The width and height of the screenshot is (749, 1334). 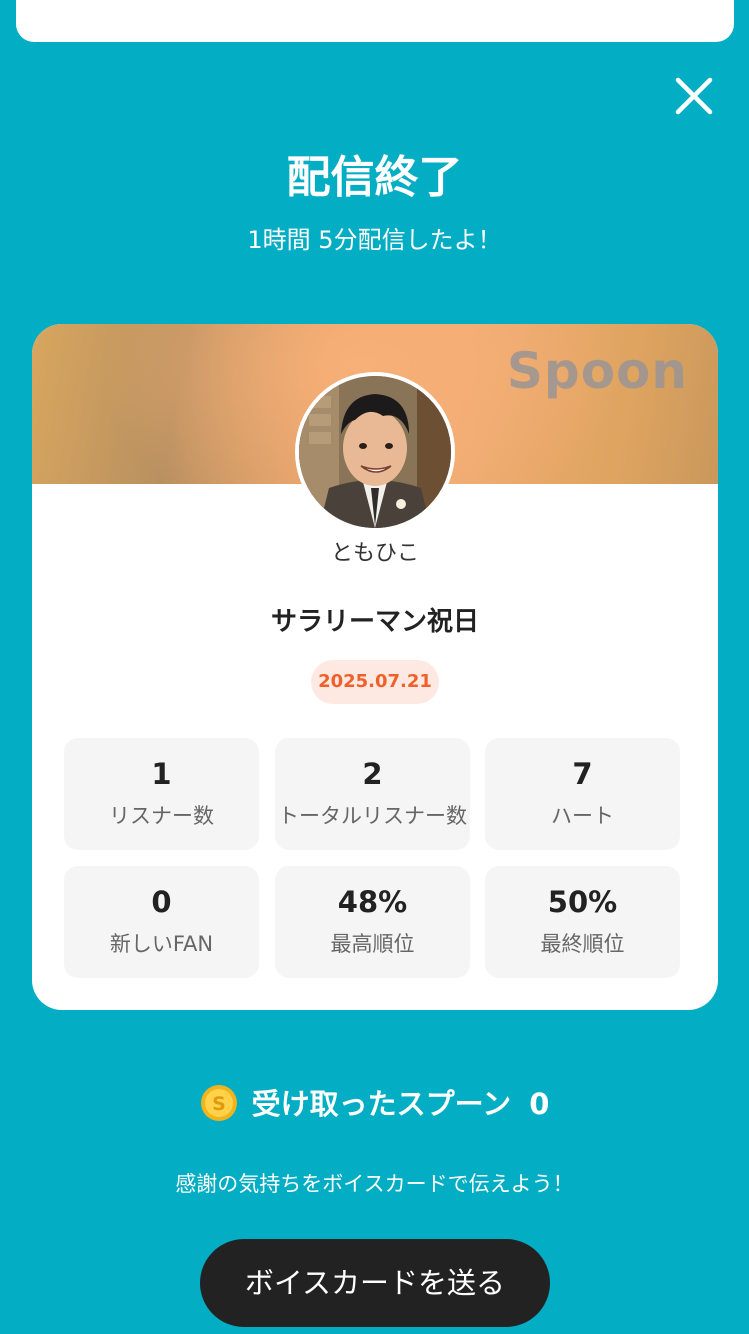 I want to click on stat-value: 50%, so click(x=582, y=902).